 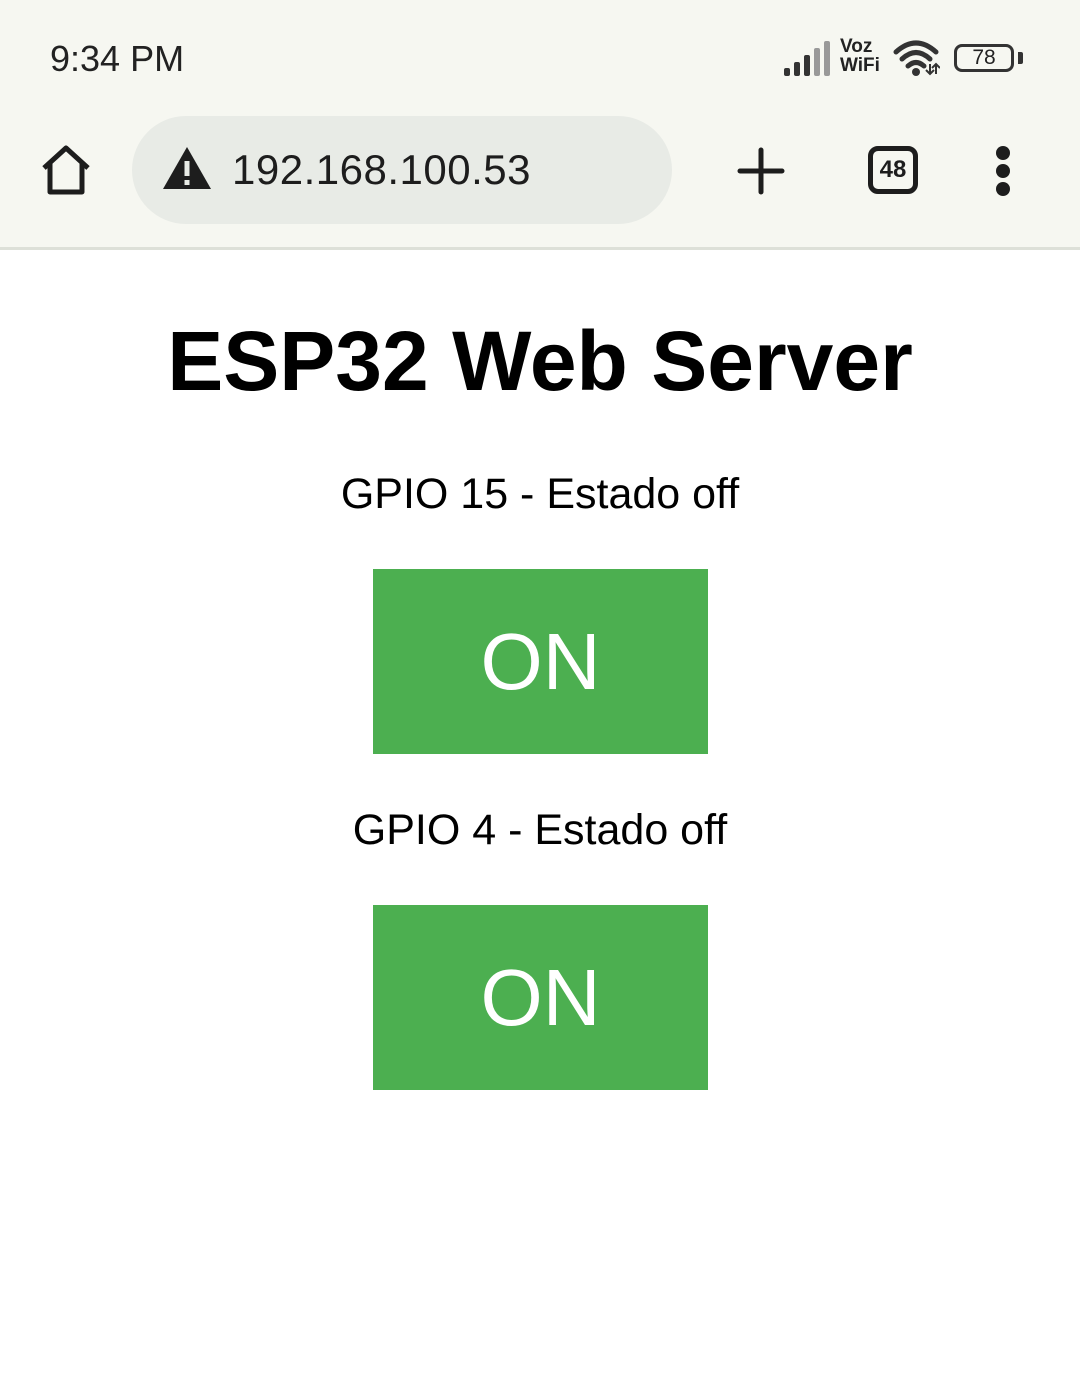 I want to click on status-time: 9:34 PM, so click(x=117, y=58).